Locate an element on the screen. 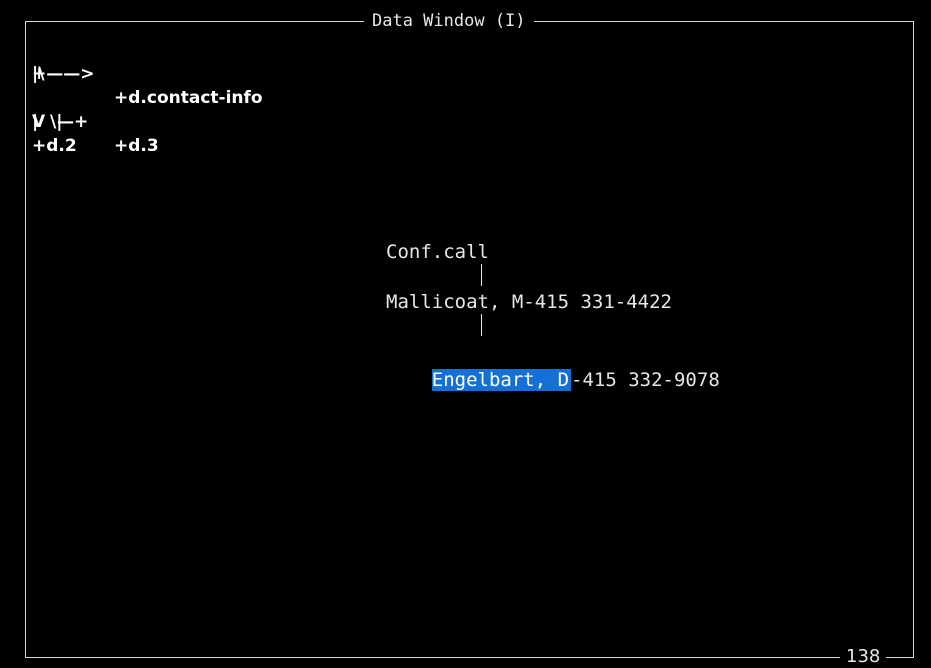 Image resolution: width=931 pixels, height=668 pixels. tree-node-engelbart-phone: -415 332-9078 is located at coordinates (645, 380).